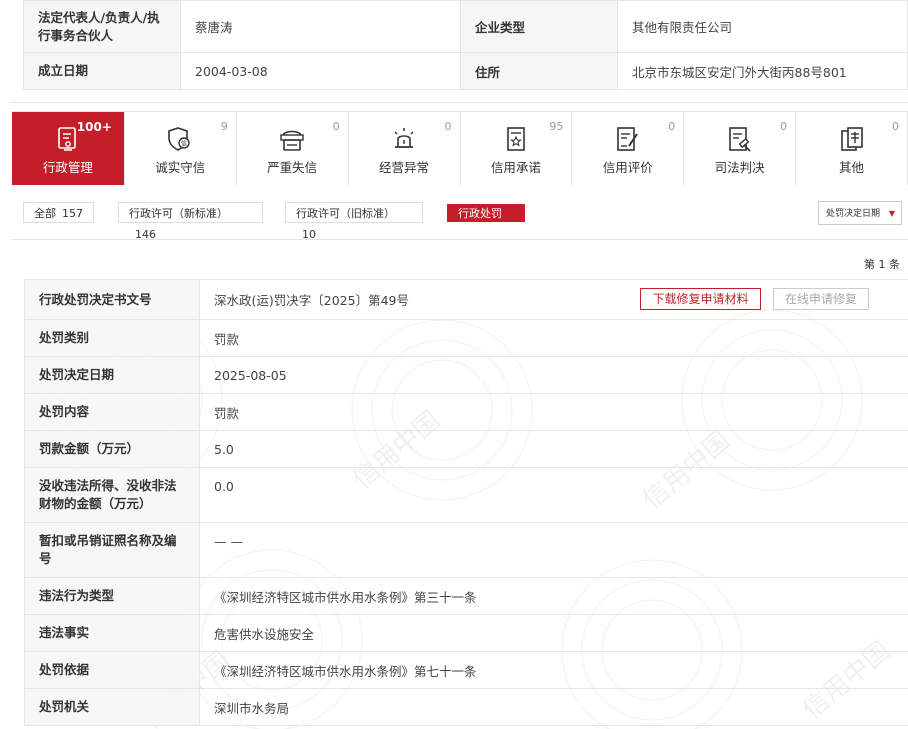 This screenshot has height=729, width=908. I want to click on shield-credit-icon: 信, so click(179, 139).